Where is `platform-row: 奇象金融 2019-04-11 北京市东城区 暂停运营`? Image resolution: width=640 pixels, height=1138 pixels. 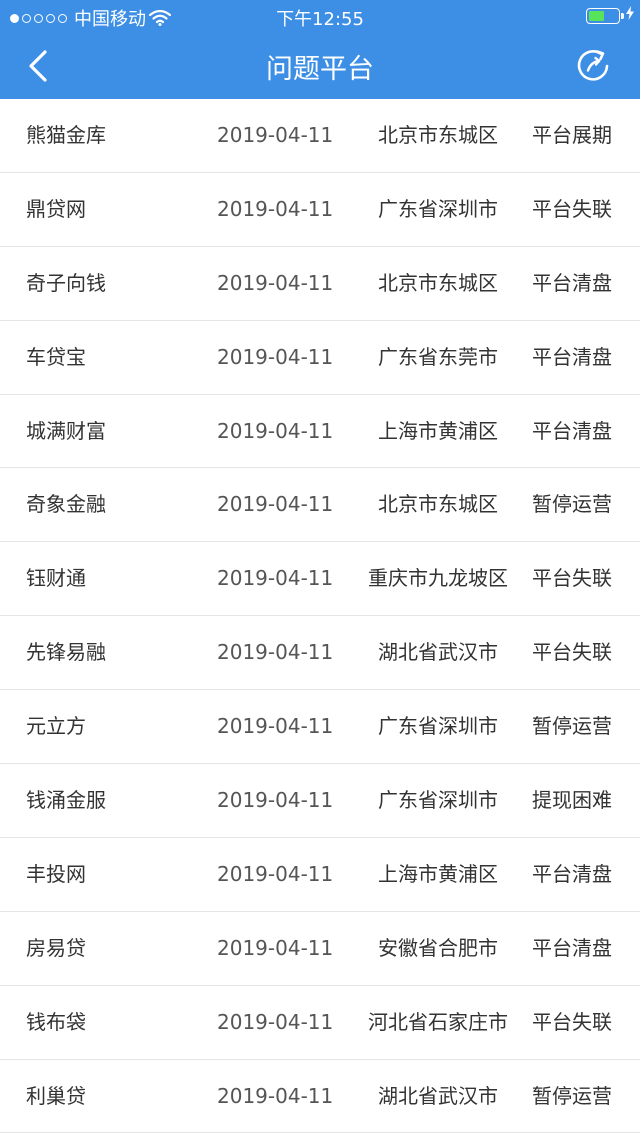
platform-row: 奇象金融 2019-04-11 北京市东城区 暂停运营 is located at coordinates (320, 505).